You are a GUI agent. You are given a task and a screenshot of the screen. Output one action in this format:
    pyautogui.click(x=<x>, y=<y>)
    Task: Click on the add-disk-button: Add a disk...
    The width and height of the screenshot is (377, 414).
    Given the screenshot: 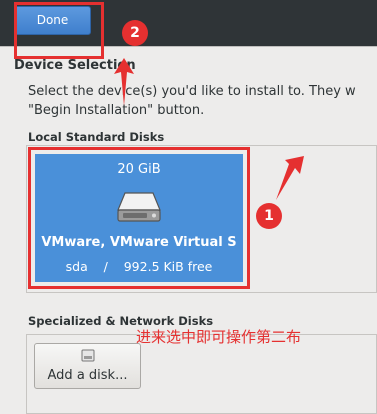 What is the action you would take?
    pyautogui.click(x=87, y=366)
    